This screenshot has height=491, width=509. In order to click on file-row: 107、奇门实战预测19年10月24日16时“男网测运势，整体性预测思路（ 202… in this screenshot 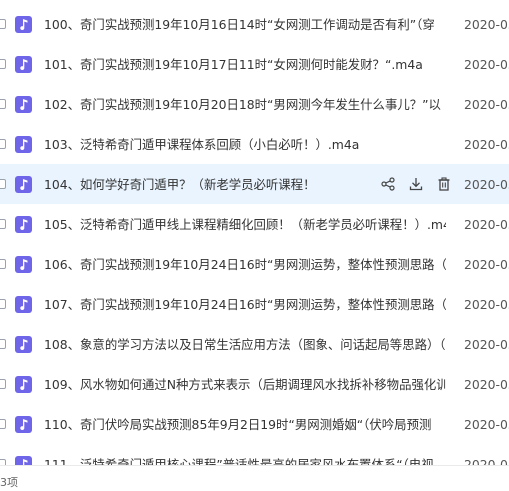, I will do `click(254, 304)`.